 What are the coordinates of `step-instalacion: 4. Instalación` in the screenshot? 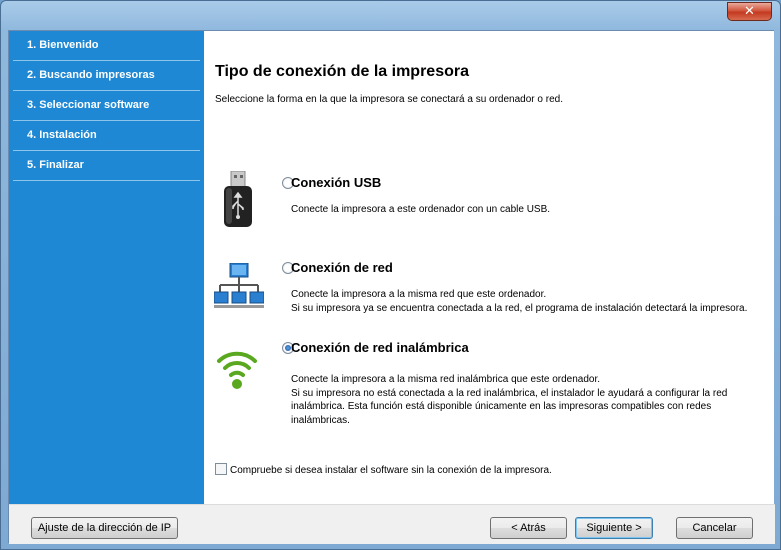 It's located at (106, 136).